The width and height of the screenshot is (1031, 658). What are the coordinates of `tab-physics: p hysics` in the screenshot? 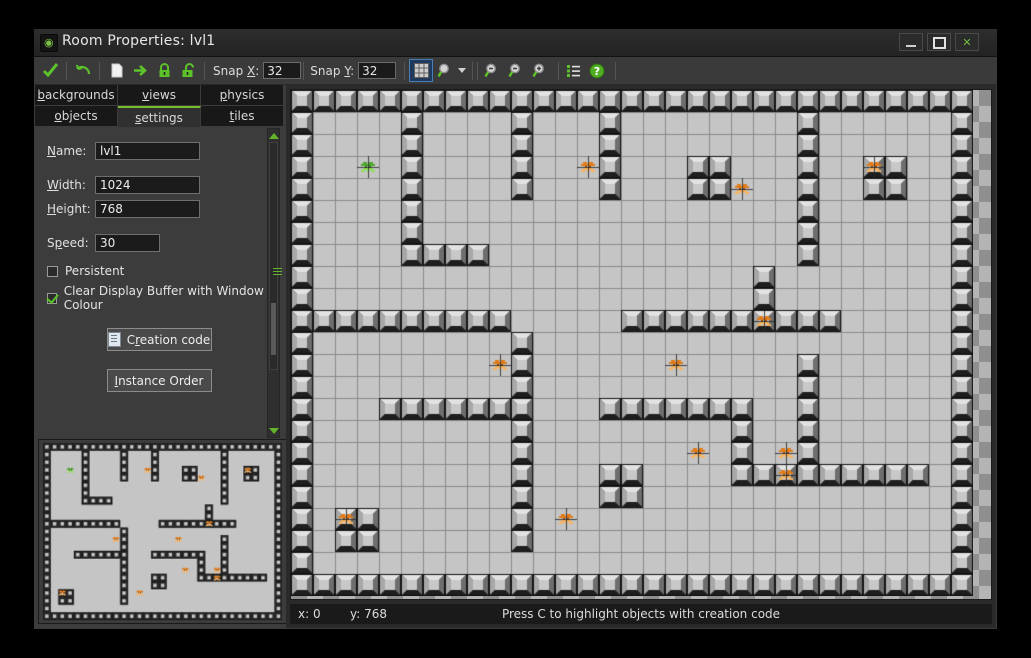 It's located at (242, 95).